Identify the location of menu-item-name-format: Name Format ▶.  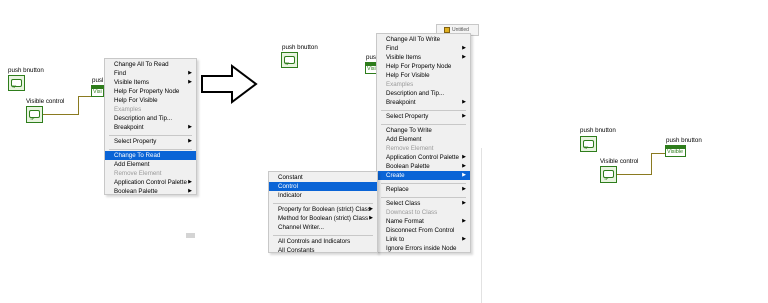
(423, 221).